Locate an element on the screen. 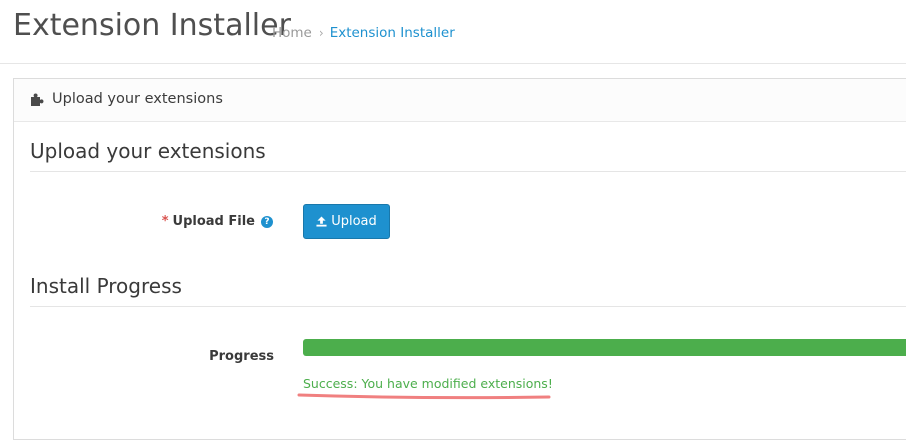 The image size is (906, 440). upload-button-label: Upload is located at coordinates (354, 221).